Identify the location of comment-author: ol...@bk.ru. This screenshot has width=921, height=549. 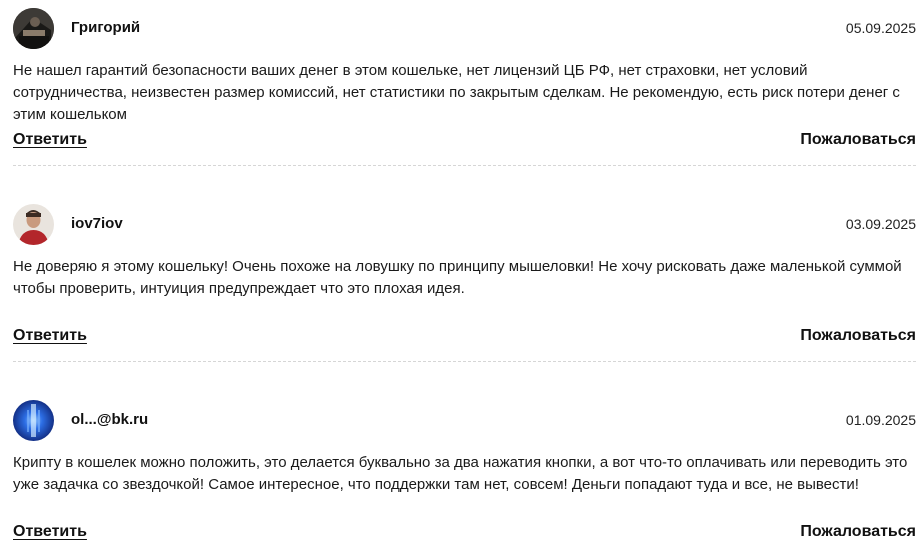
(109, 419).